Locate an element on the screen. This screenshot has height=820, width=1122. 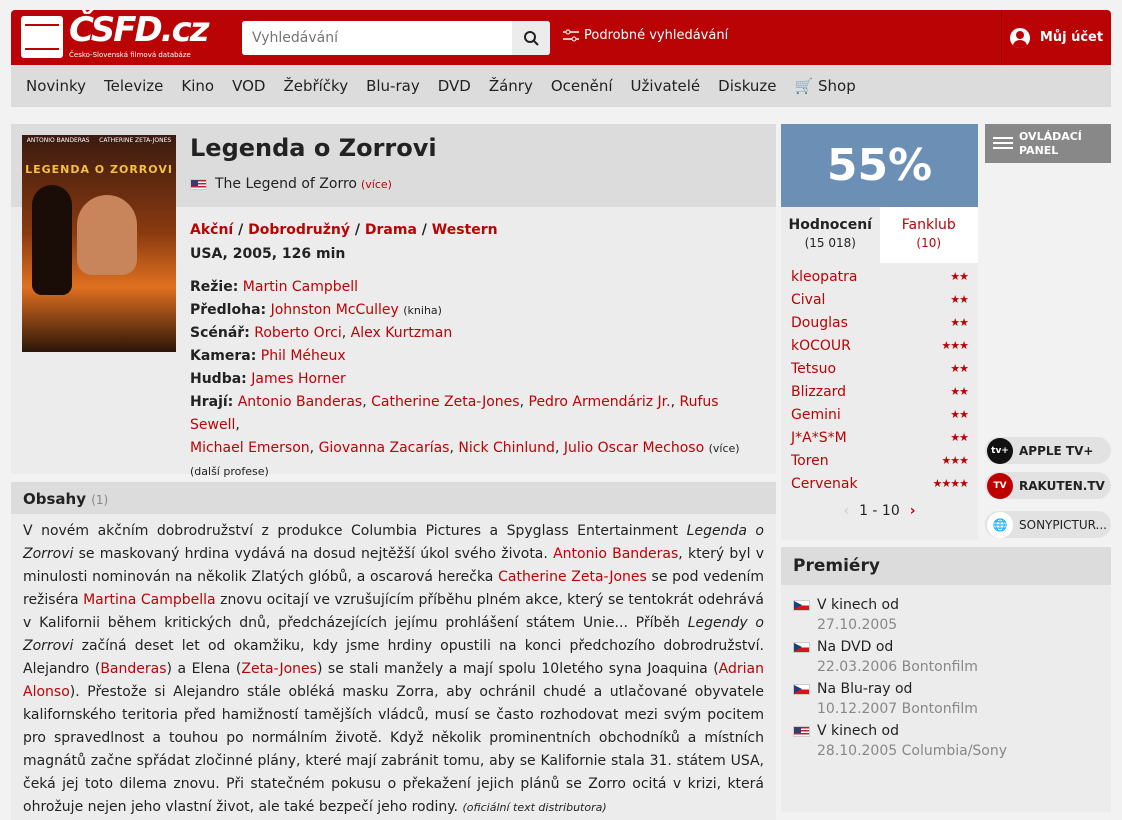
user-link: Tetsuo is located at coordinates (813, 369).